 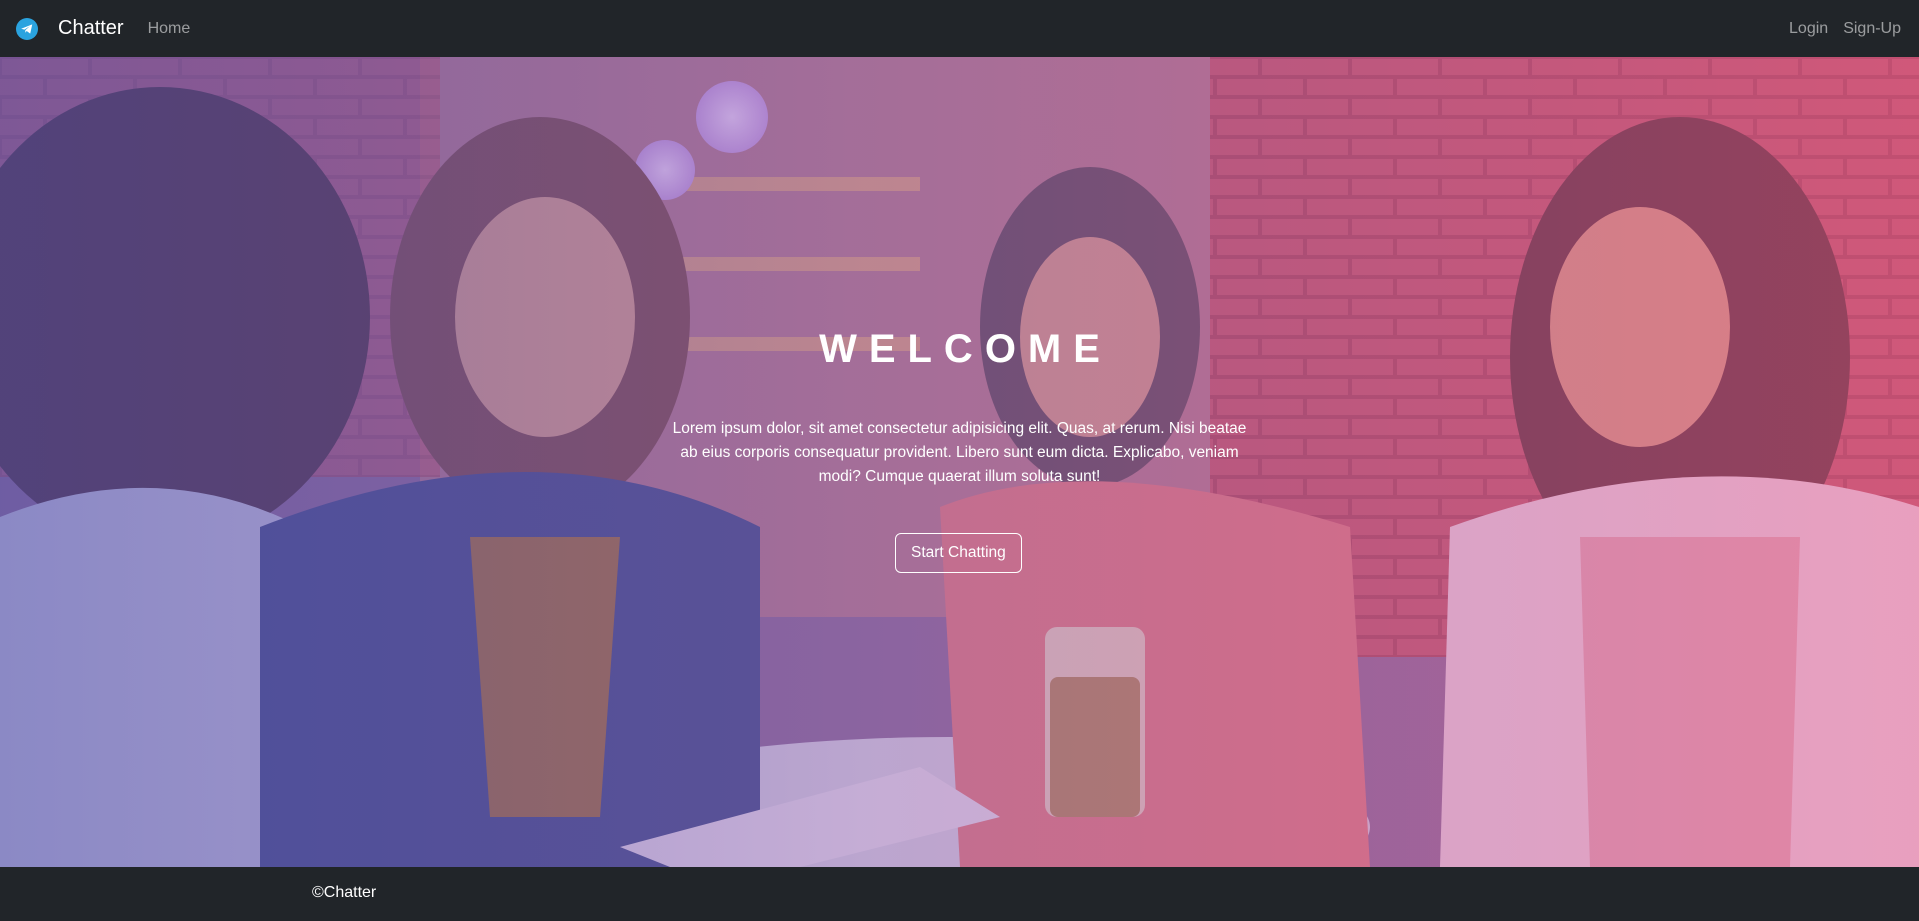 What do you see at coordinates (169, 29) in the screenshot?
I see `nav-home-link: Home` at bounding box center [169, 29].